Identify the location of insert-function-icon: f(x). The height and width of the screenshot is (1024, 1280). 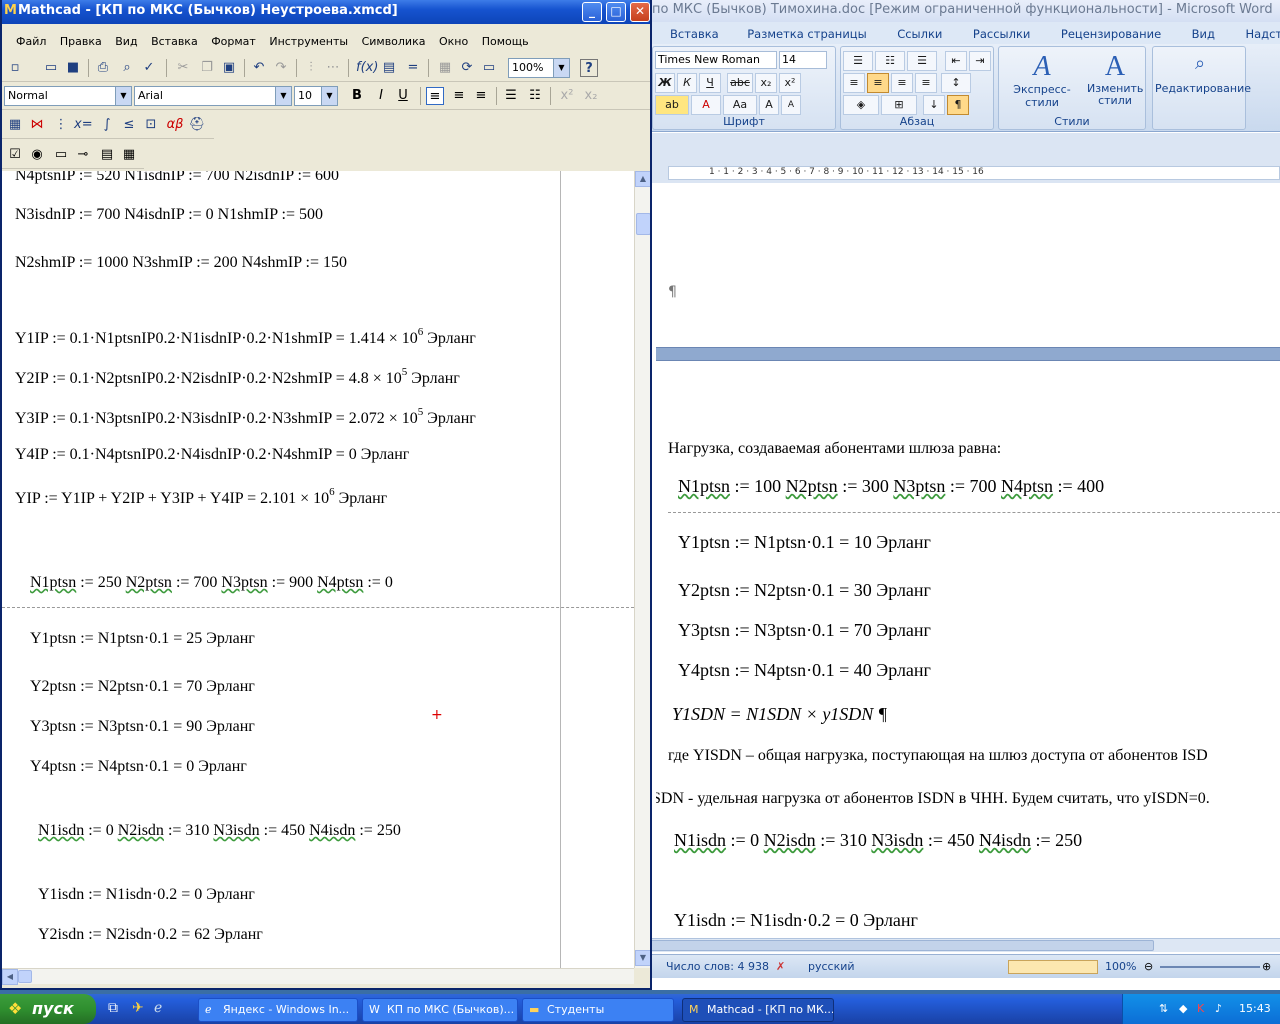
(367, 68).